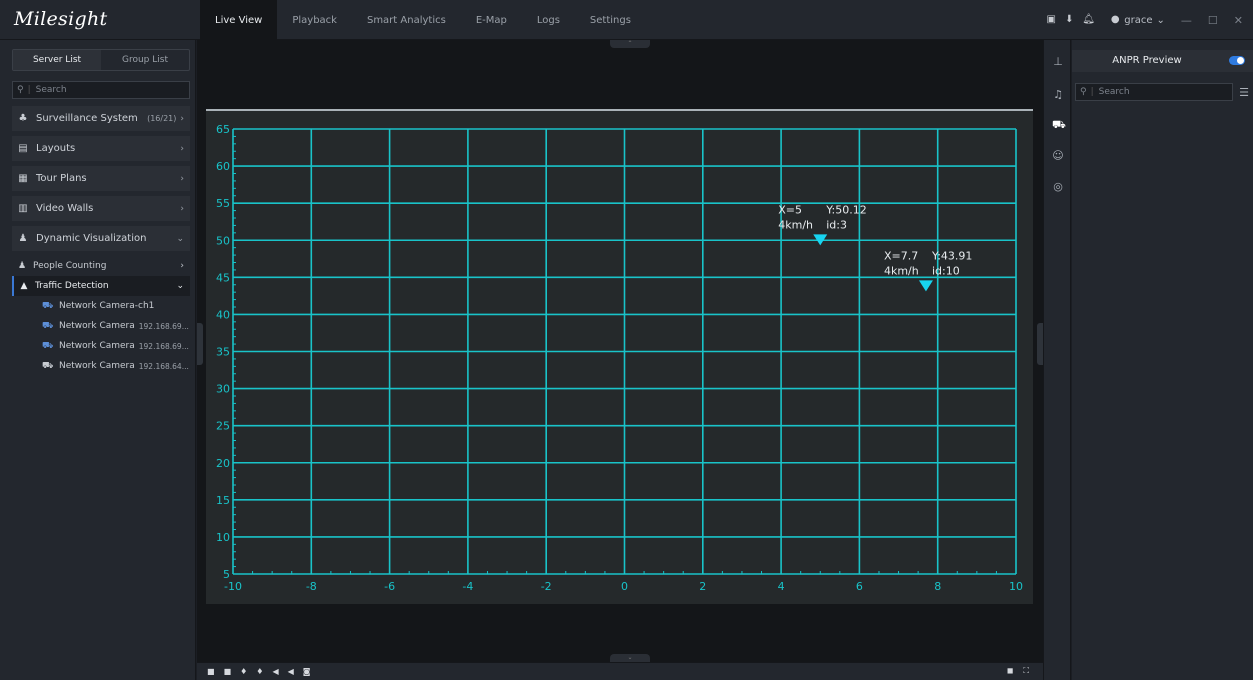 Image resolution: width=1253 pixels, height=680 pixels. Describe the element at coordinates (1213, 20) in the screenshot. I see `maximize-icon: ☐` at that location.